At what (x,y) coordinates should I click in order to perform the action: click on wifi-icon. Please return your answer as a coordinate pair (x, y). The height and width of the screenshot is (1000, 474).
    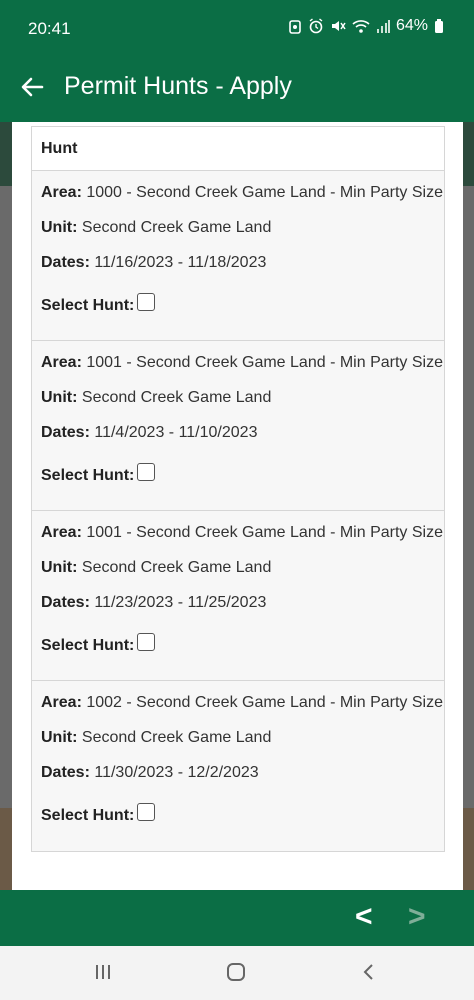
    Looking at the image, I should click on (361, 26).